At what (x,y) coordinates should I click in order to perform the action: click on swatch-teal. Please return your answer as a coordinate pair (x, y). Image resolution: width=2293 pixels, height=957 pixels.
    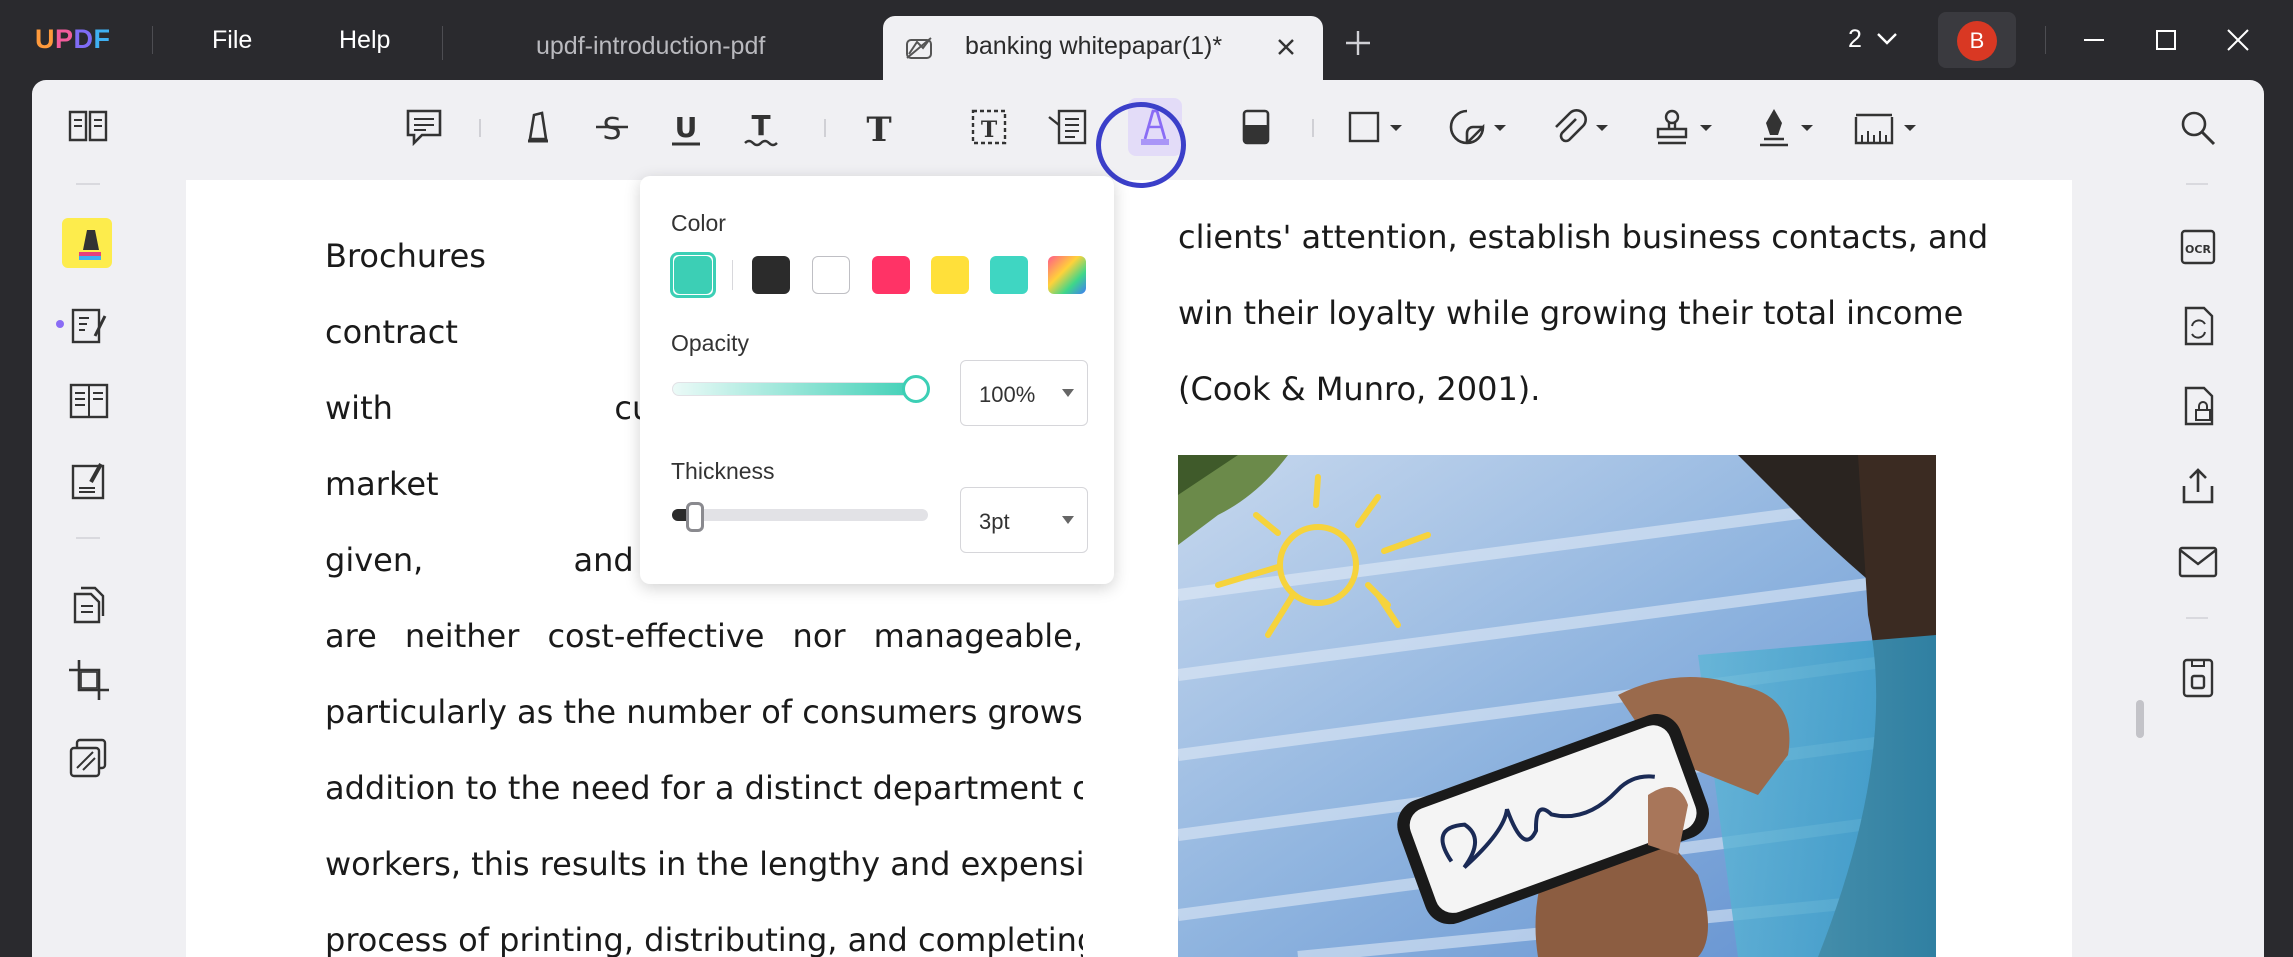
    Looking at the image, I should click on (693, 275).